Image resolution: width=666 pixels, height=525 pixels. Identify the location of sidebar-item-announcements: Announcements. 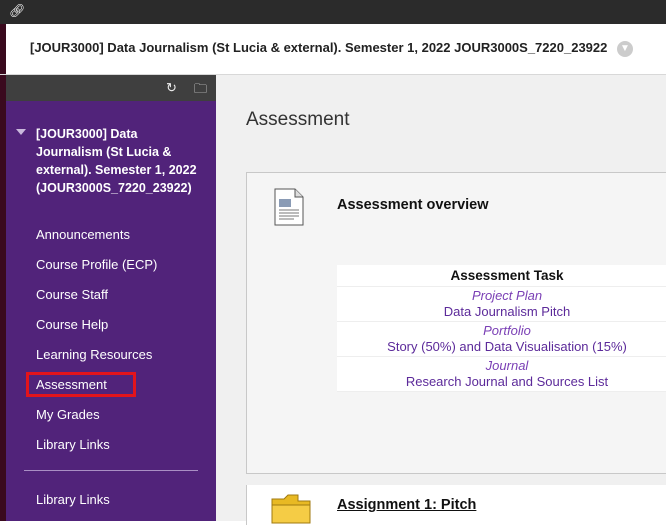
(83, 234).